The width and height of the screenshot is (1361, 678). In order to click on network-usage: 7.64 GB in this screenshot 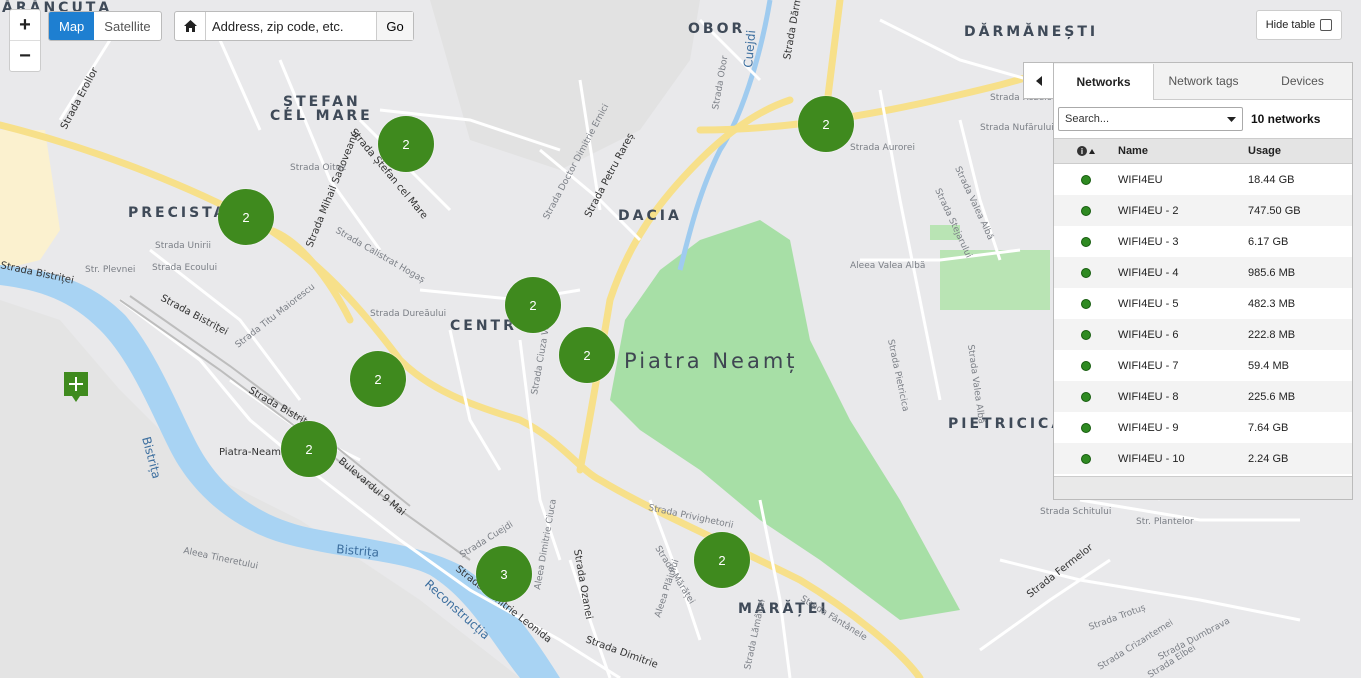, I will do `click(1268, 427)`.